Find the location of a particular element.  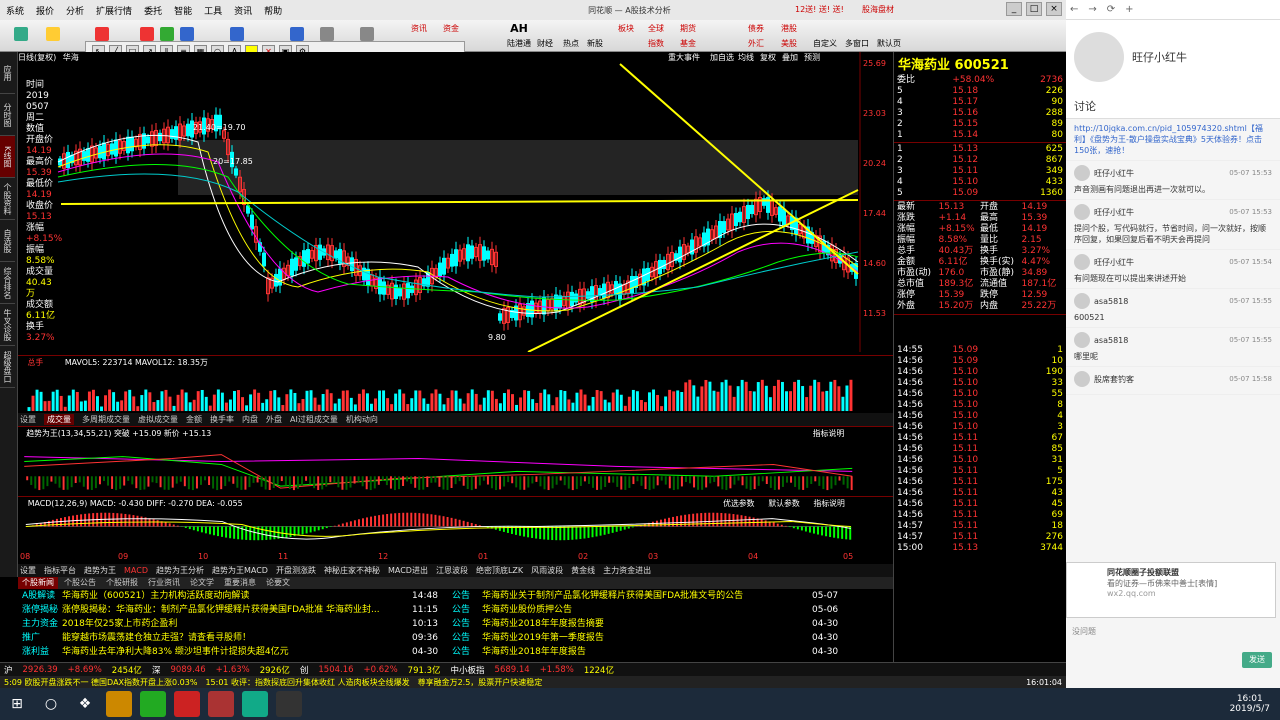

news-title: 华海药业股份质押公告 is located at coordinates (647, 610).